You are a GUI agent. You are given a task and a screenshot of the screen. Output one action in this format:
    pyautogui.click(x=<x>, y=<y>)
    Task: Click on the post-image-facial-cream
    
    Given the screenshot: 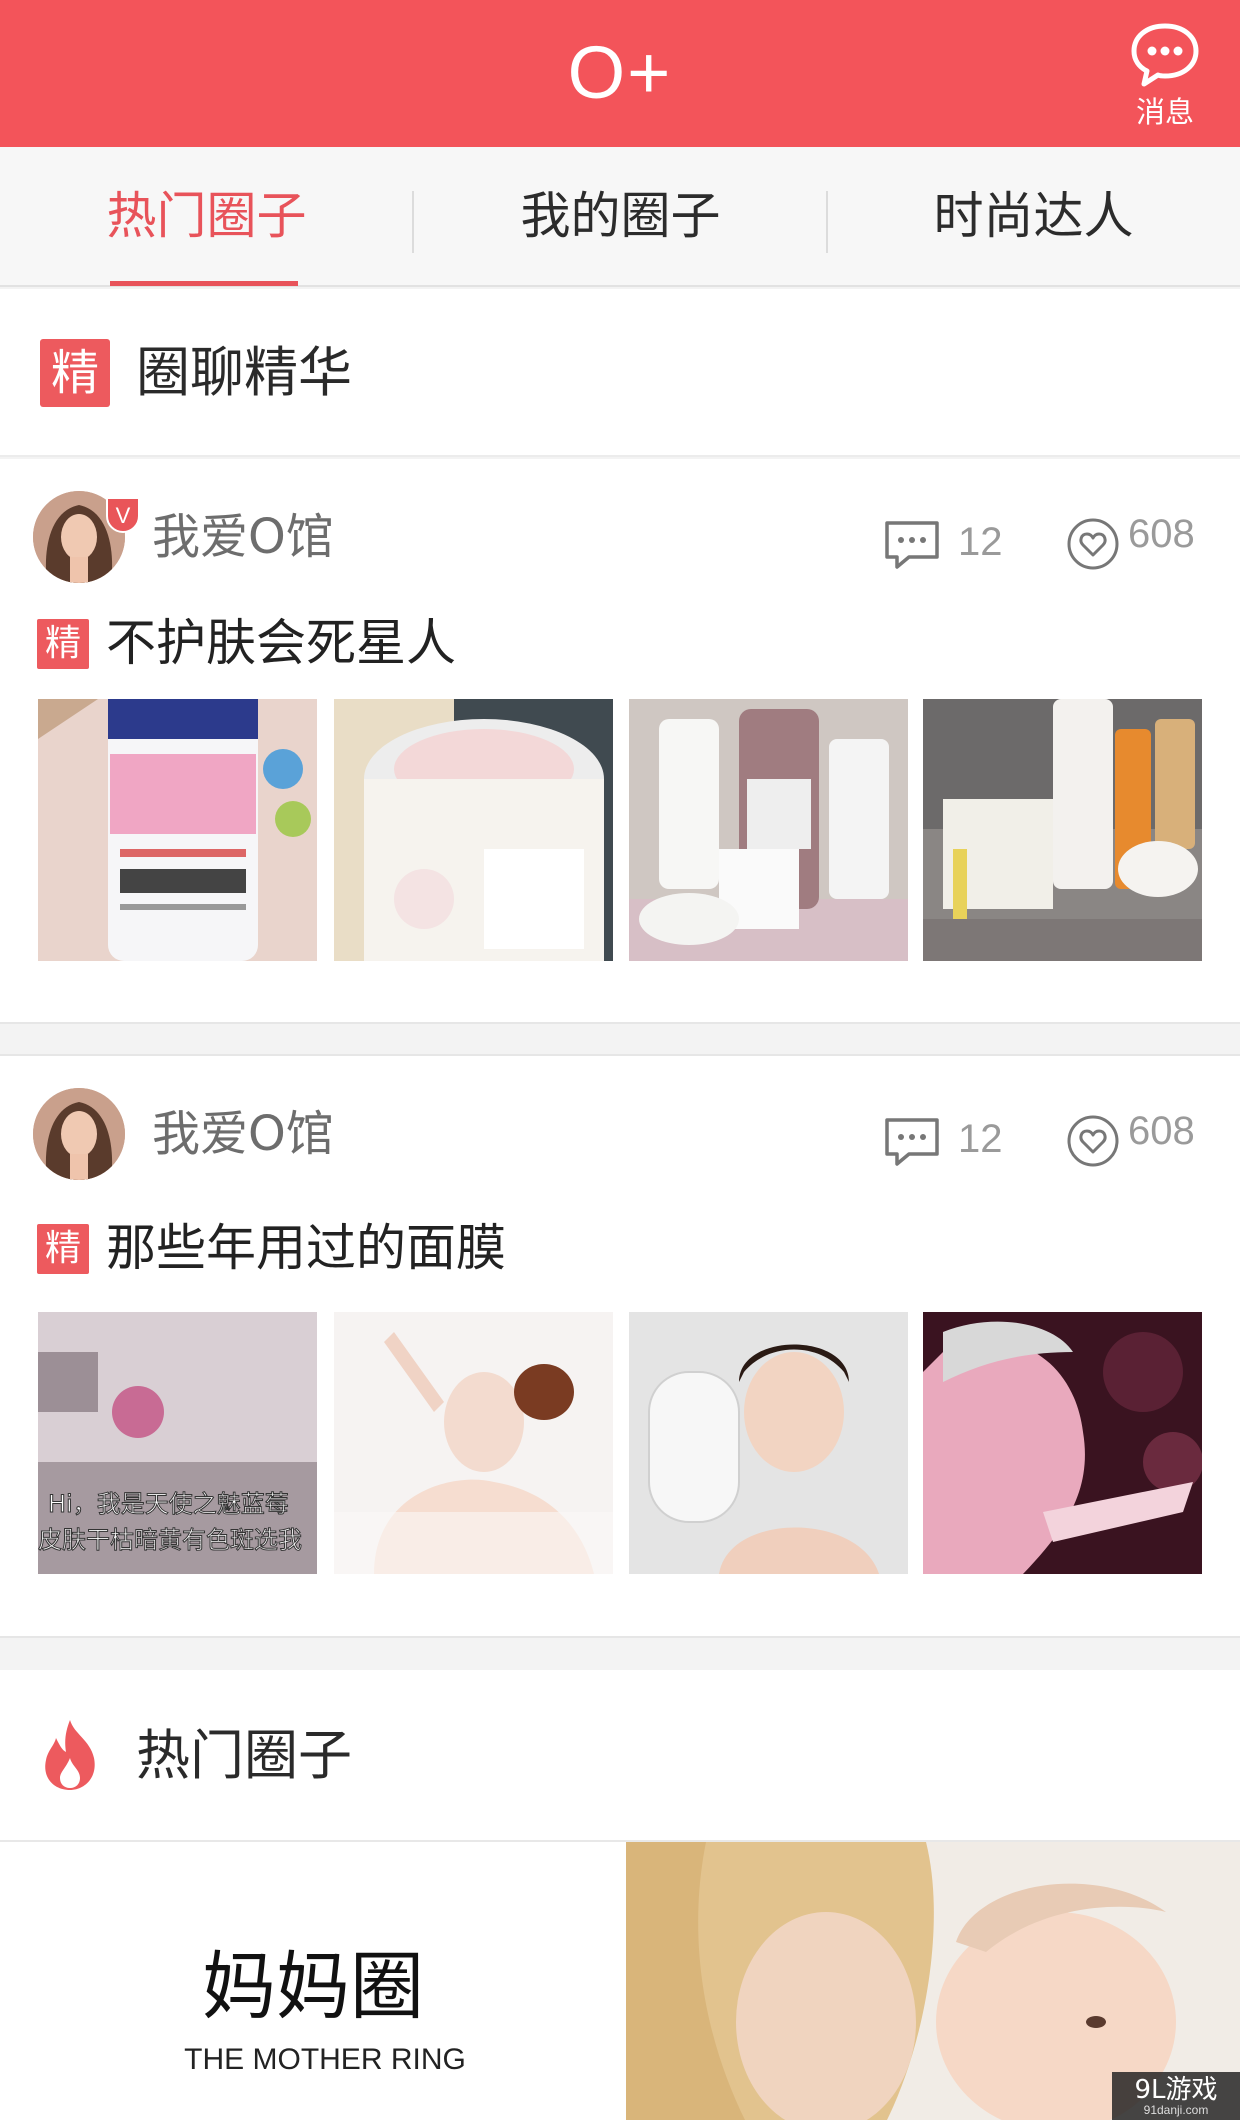 What is the action you would take?
    pyautogui.click(x=473, y=830)
    